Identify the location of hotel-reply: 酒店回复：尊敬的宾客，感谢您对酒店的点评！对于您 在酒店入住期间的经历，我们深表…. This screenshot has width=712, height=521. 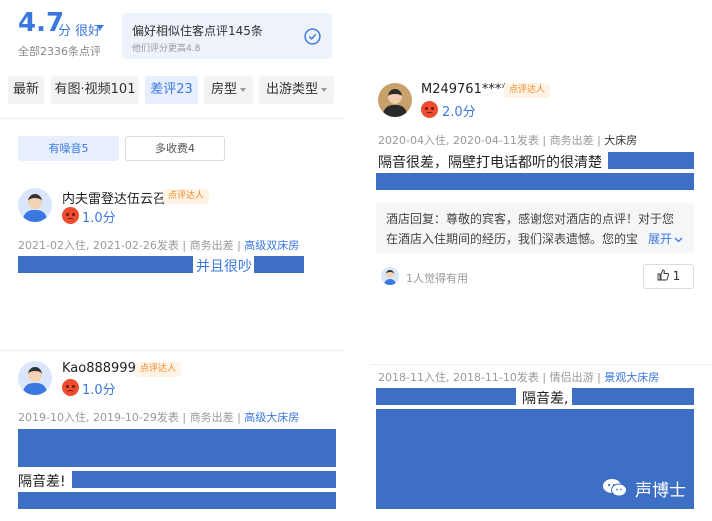
(535, 228).